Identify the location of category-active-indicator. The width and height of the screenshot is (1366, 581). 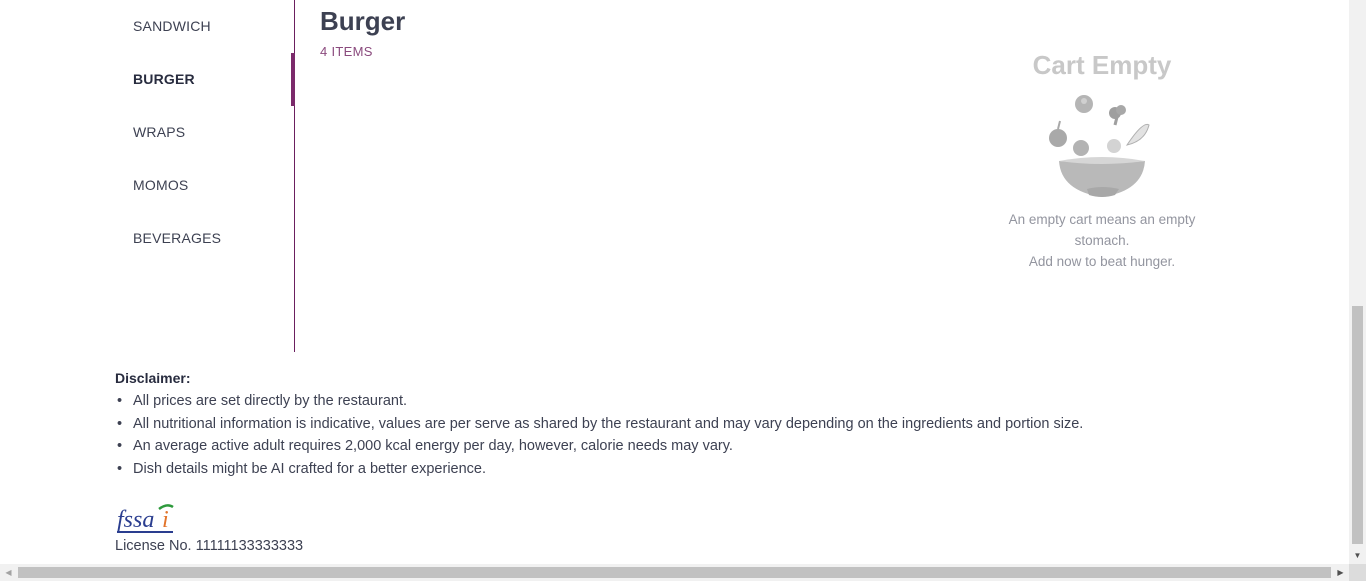
(293, 79).